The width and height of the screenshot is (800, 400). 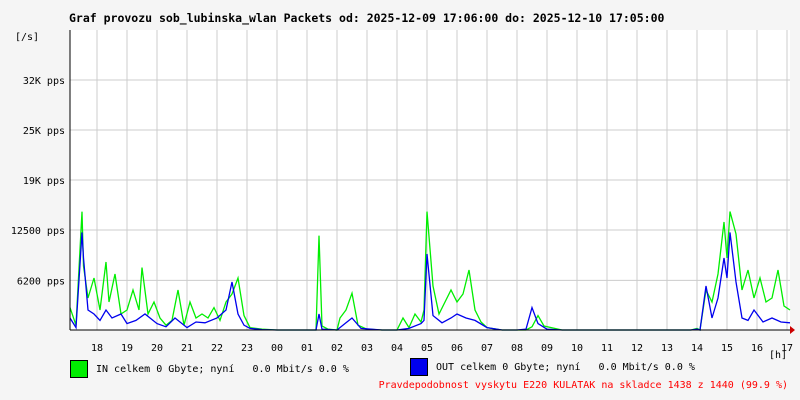 I want to click on x-tick-label: 23, so click(x=247, y=348).